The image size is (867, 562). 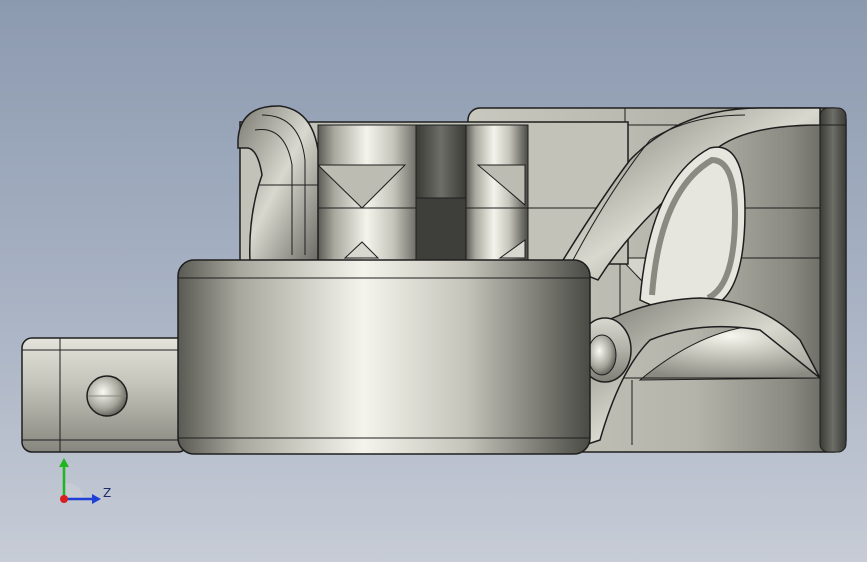 I want to click on z-axis-label: Z, so click(x=107, y=493).